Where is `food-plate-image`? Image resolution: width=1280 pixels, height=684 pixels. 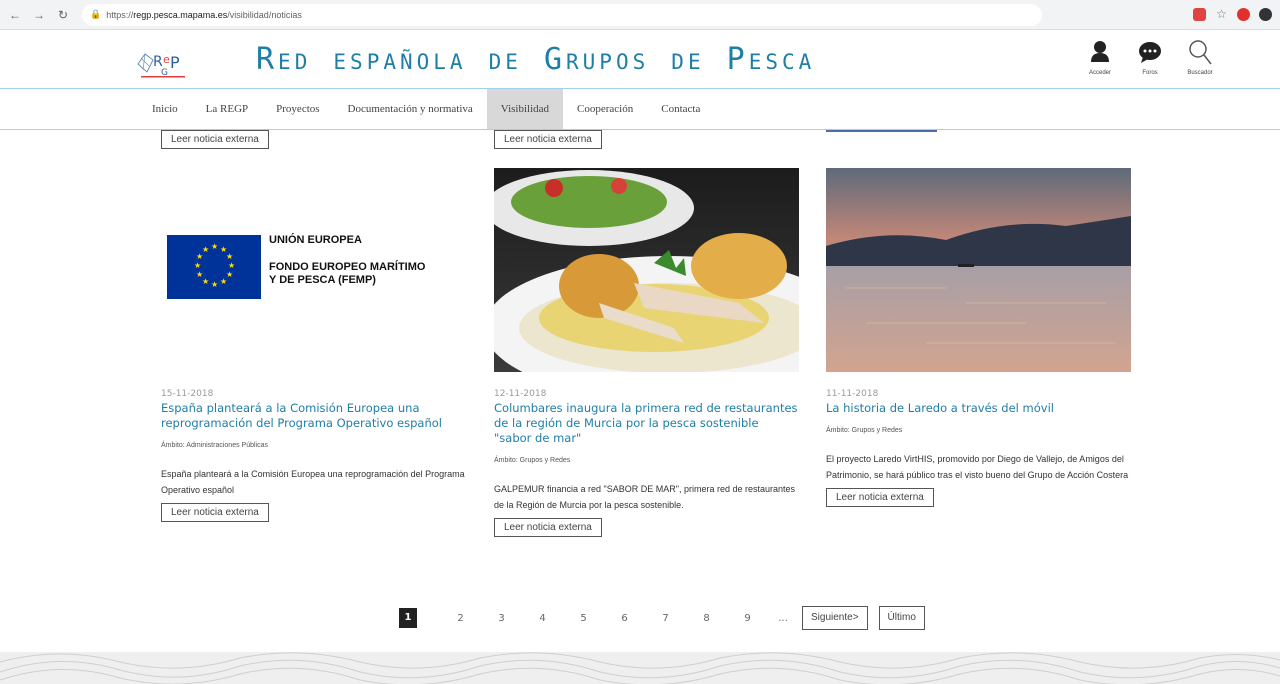 food-plate-image is located at coordinates (646, 270).